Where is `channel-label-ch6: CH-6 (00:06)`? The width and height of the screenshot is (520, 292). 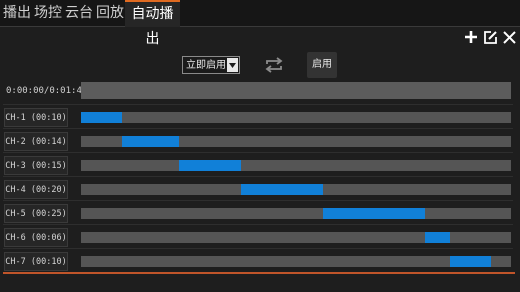 channel-label-ch6: CH-6 (00:06) is located at coordinates (36, 237).